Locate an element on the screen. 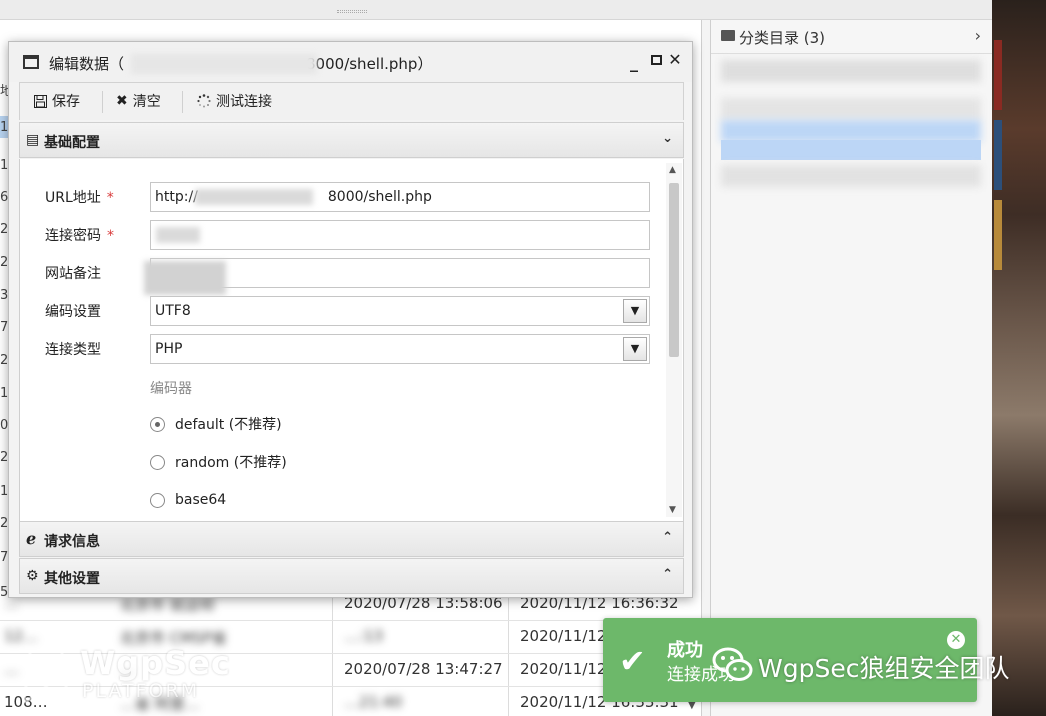 The image size is (1046, 716). top-strip is located at coordinates (496, 10).